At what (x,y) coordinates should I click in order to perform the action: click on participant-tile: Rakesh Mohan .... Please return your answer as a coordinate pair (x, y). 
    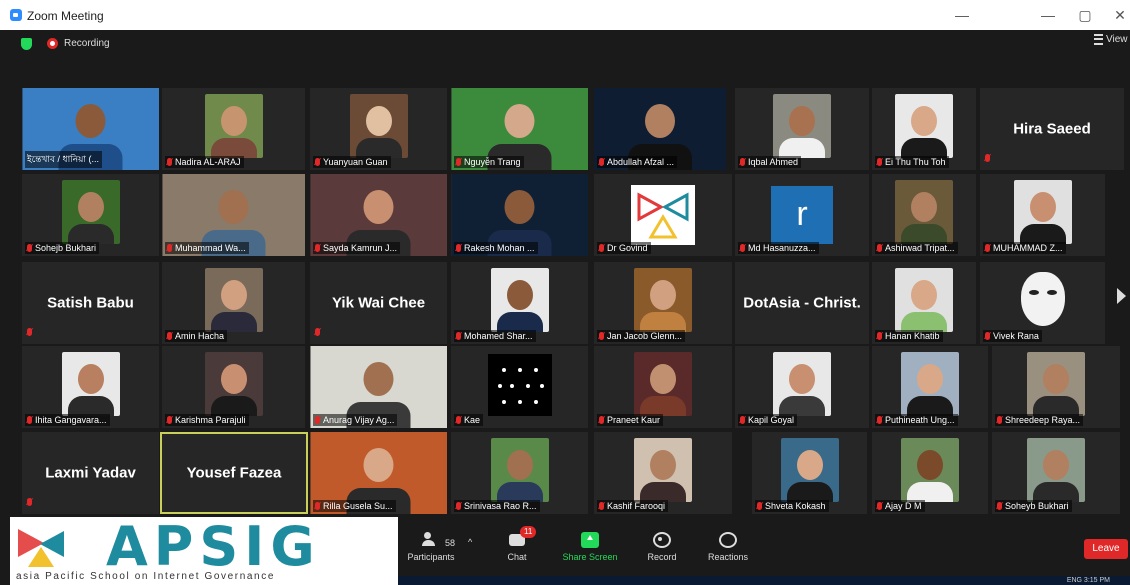
    Looking at the image, I should click on (519, 215).